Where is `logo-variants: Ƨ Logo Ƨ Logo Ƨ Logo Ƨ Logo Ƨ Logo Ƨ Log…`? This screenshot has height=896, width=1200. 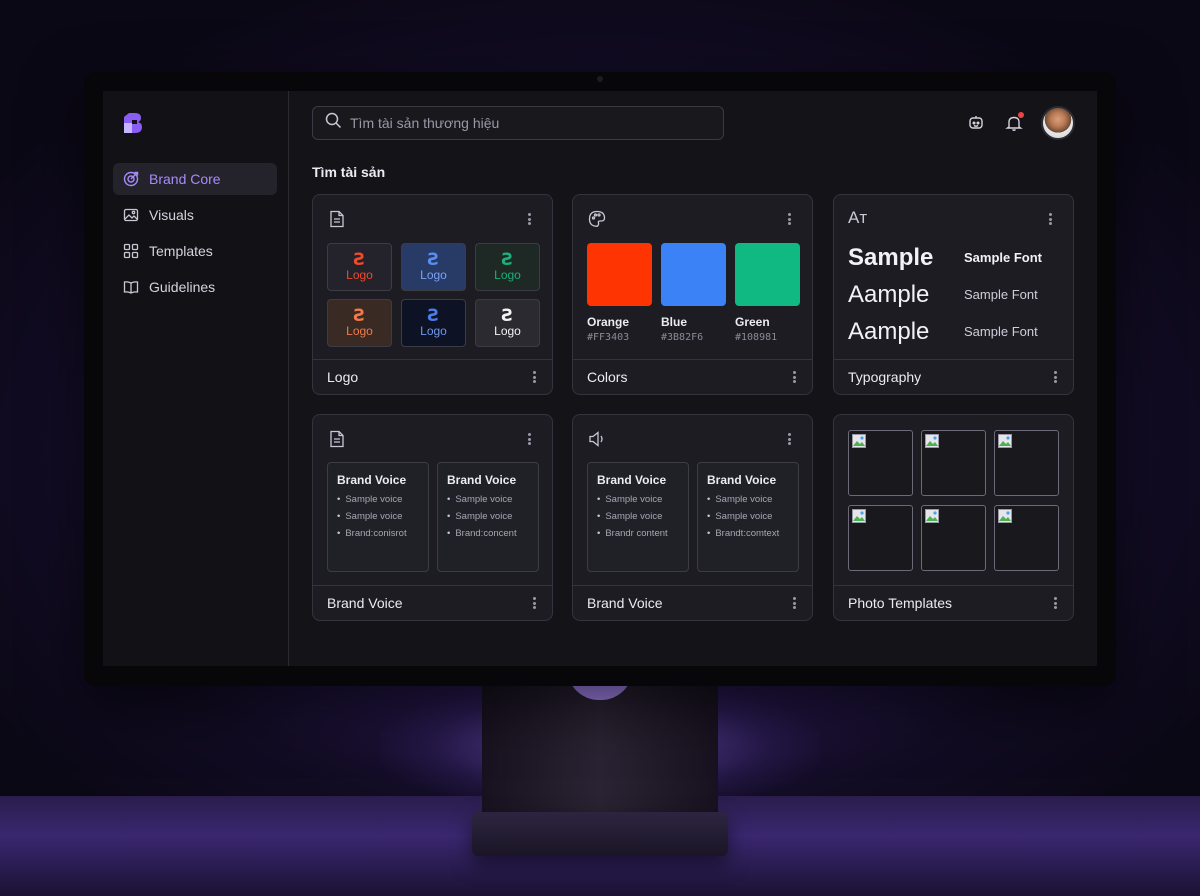
logo-variants: Ƨ Logo Ƨ Logo Ƨ Logo Ƨ Logo Ƨ Logo Ƨ Log… is located at coordinates (433, 295).